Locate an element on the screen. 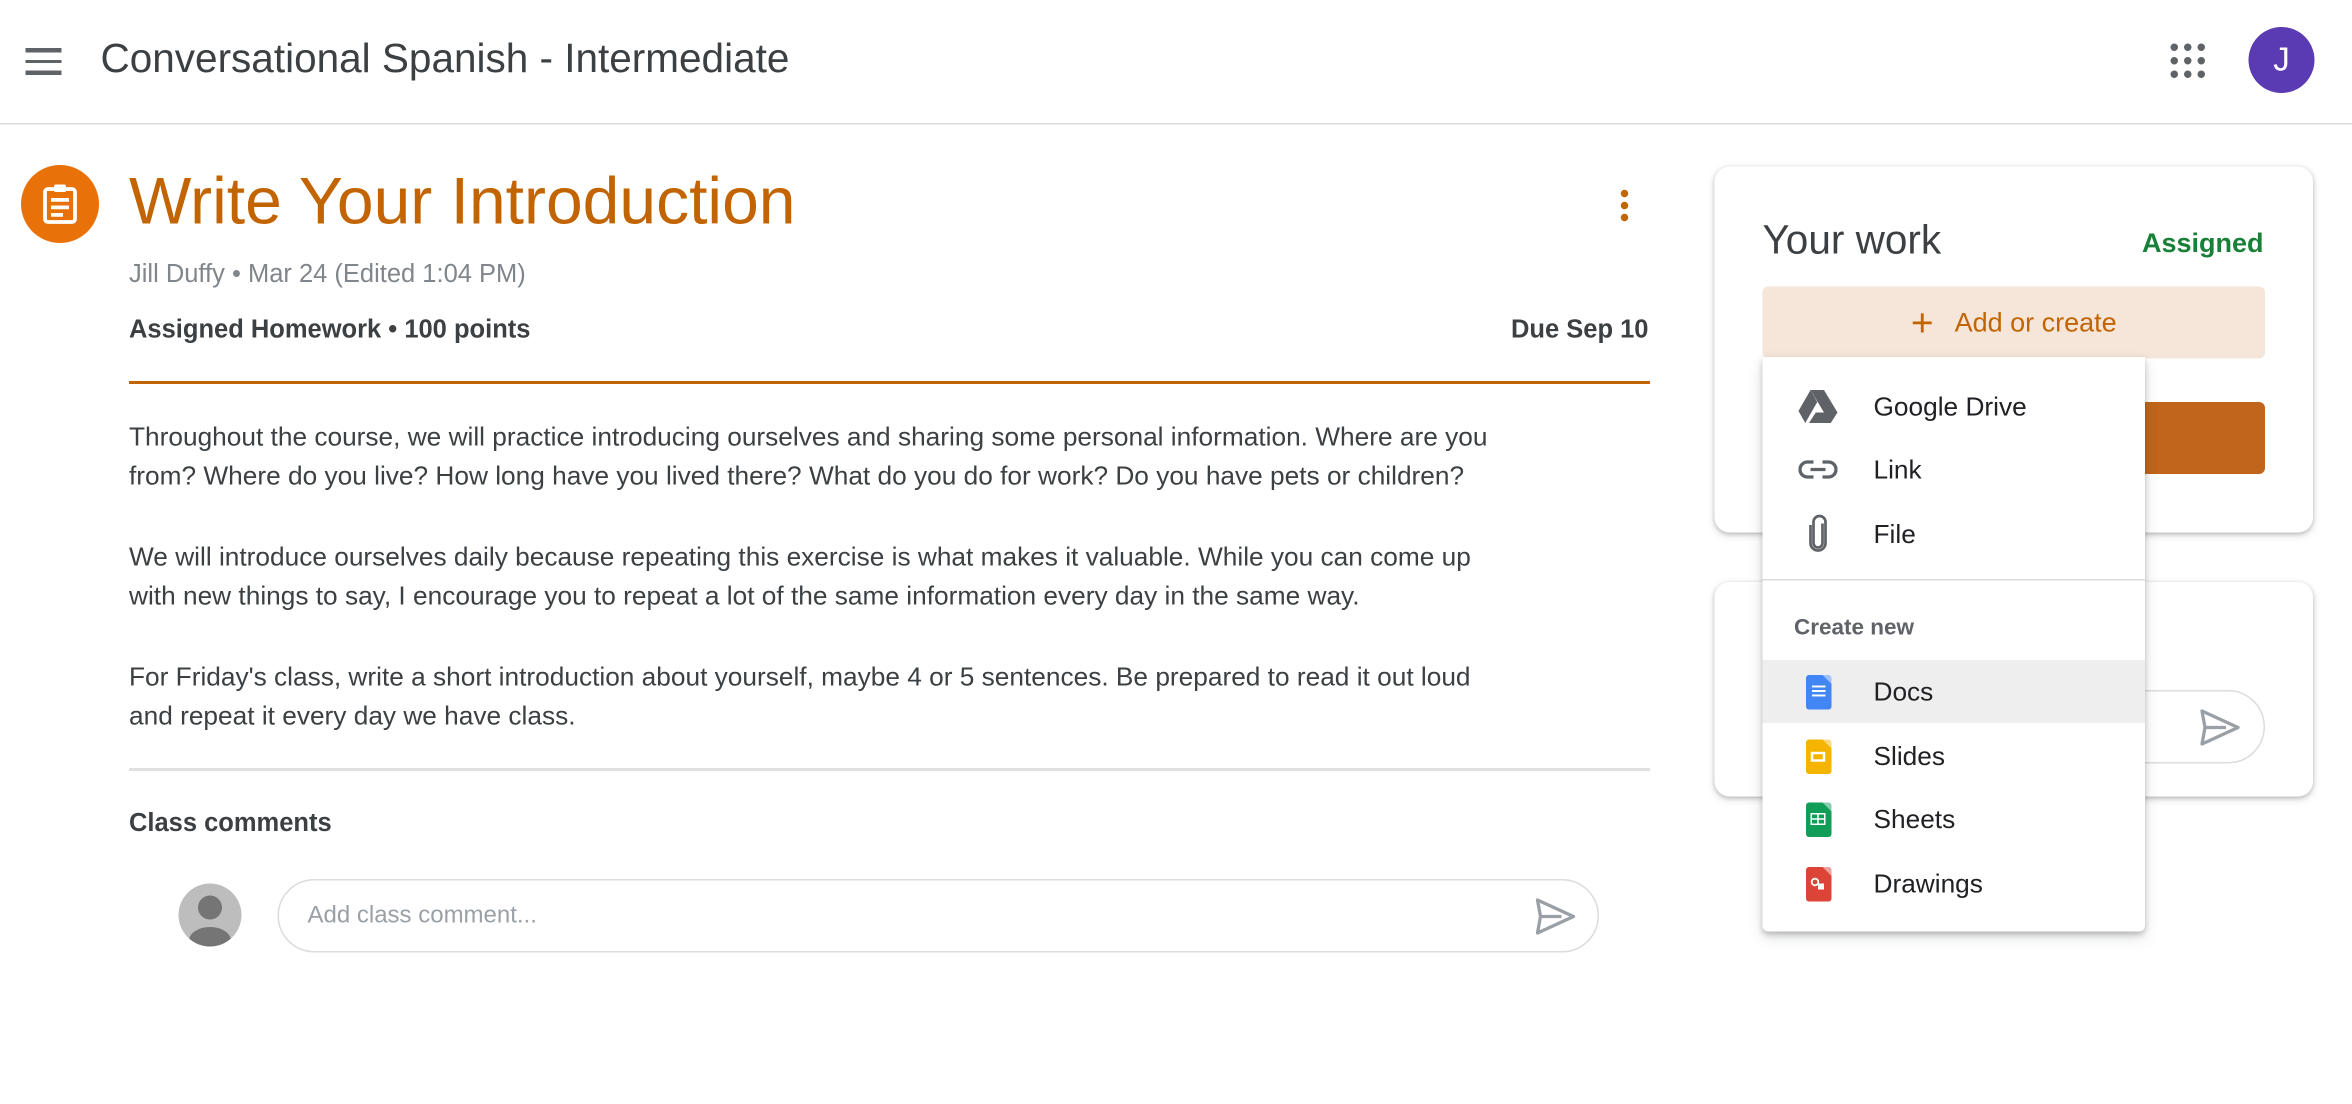 The image size is (2352, 1104). user-avatar is located at coordinates (210, 915).